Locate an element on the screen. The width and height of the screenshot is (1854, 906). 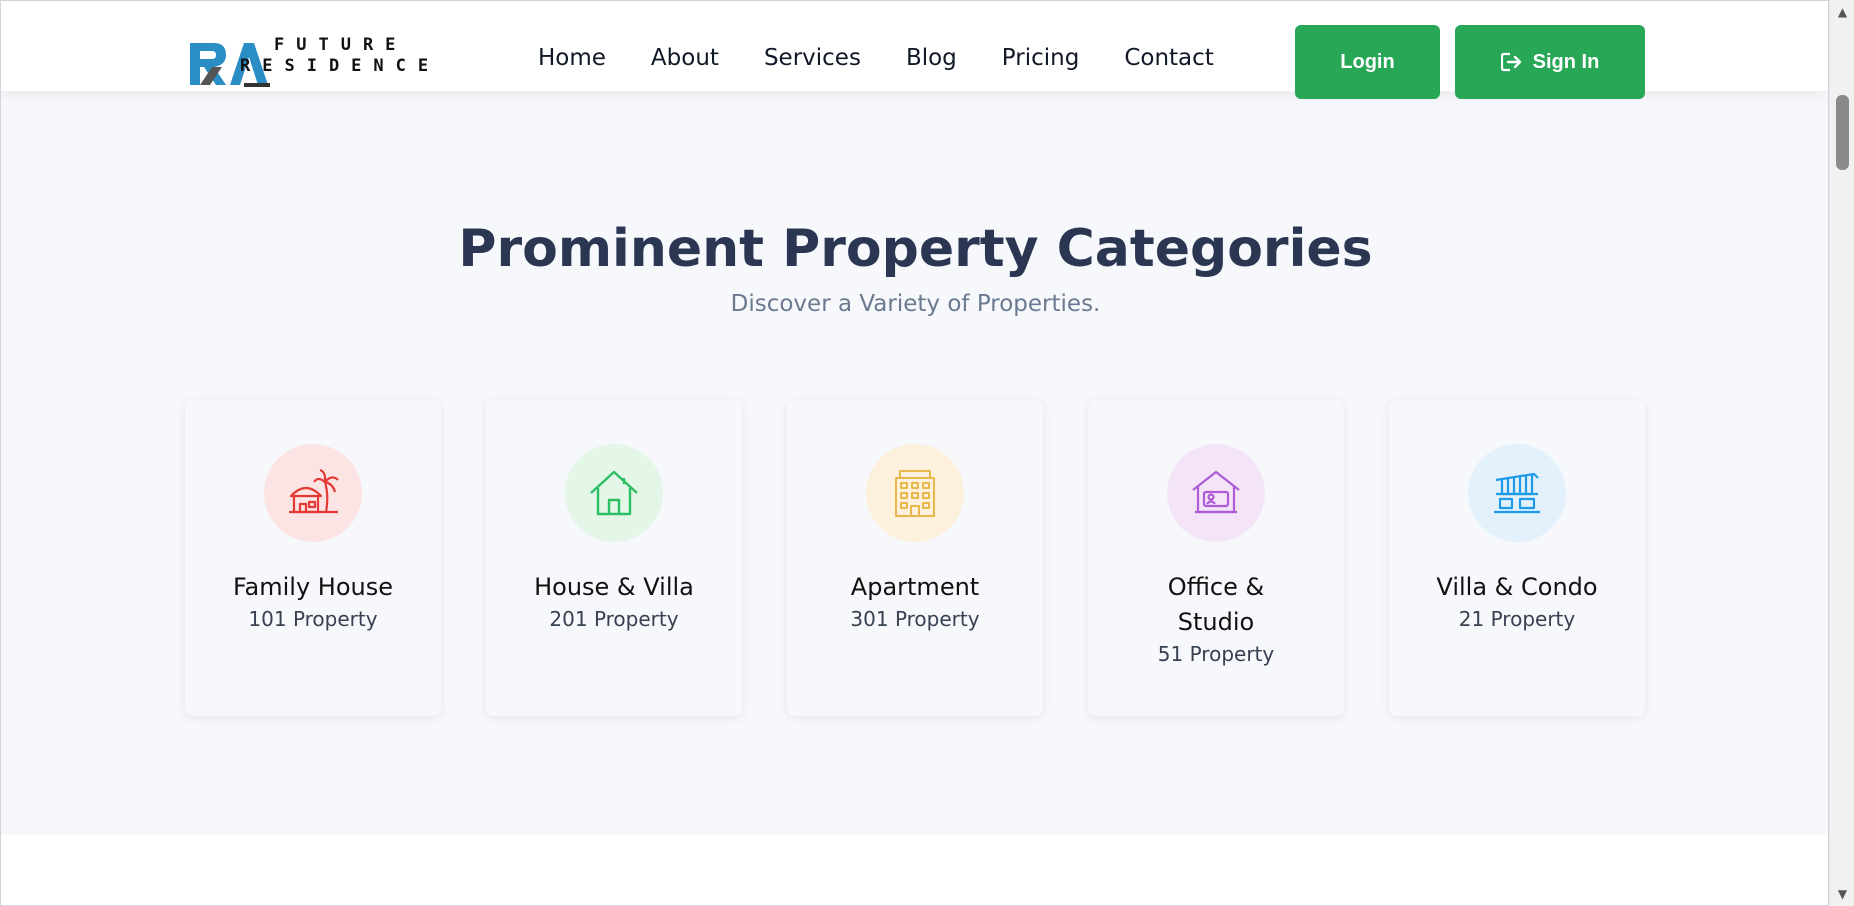
apartment-building-icon is located at coordinates (915, 493).